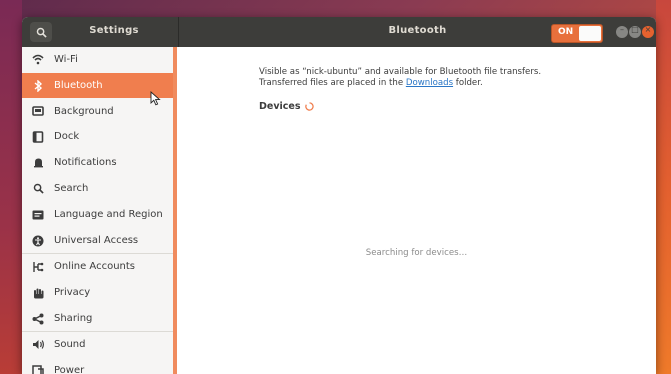 The height and width of the screenshot is (374, 671). What do you see at coordinates (69, 369) in the screenshot?
I see `sidebar-item-label: Power` at bounding box center [69, 369].